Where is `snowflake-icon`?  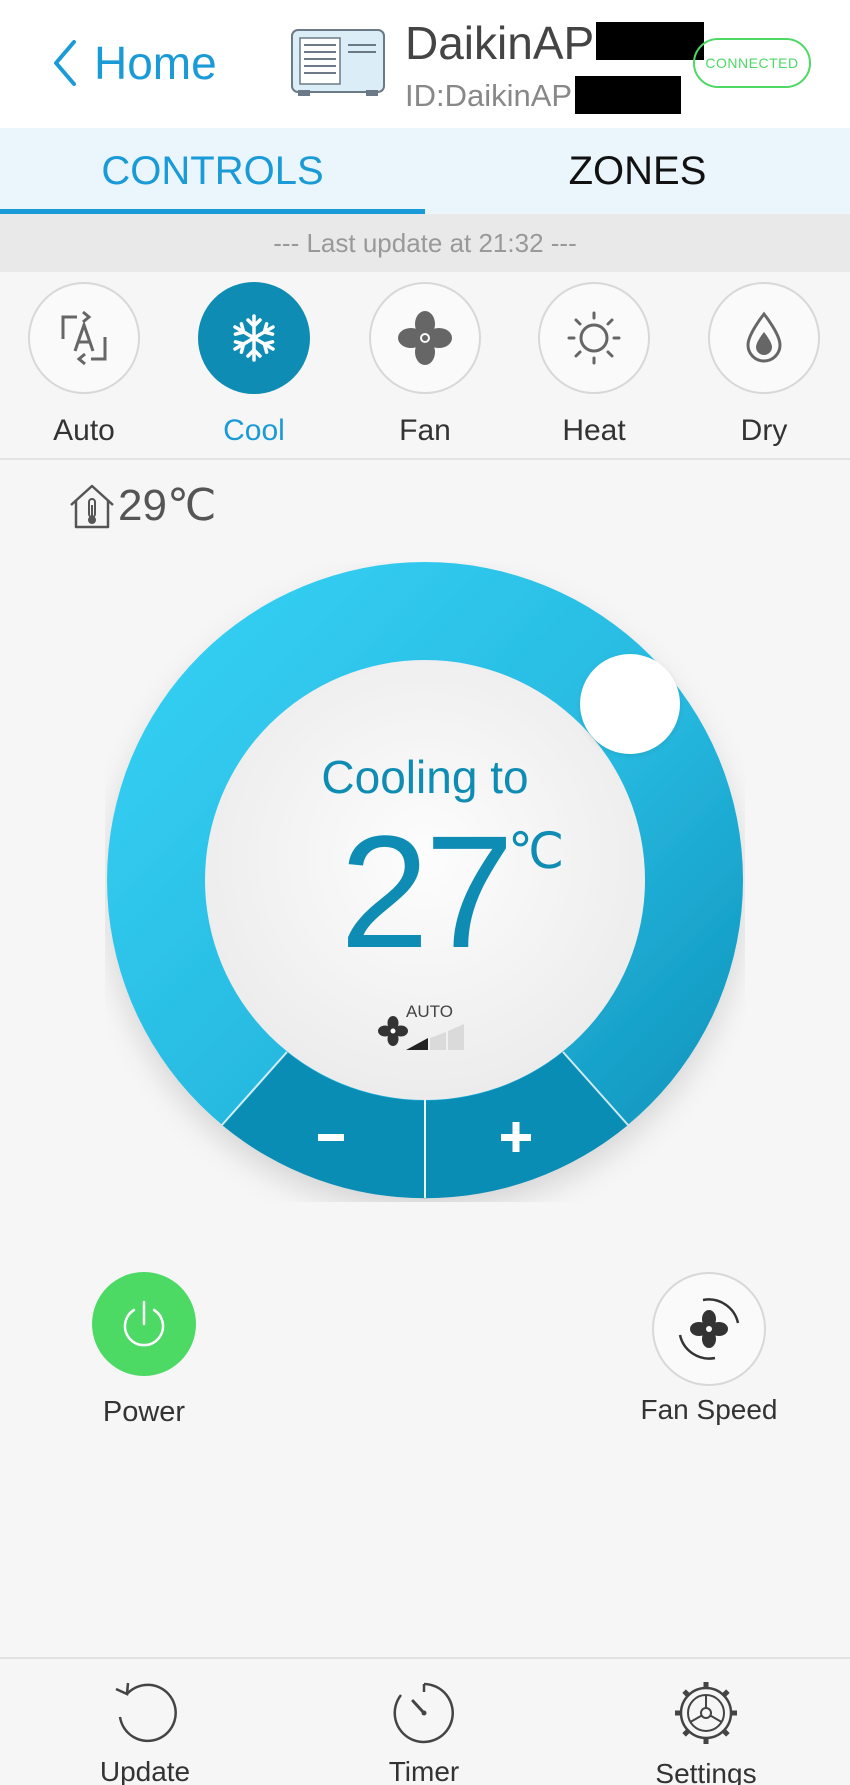 snowflake-icon is located at coordinates (254, 338).